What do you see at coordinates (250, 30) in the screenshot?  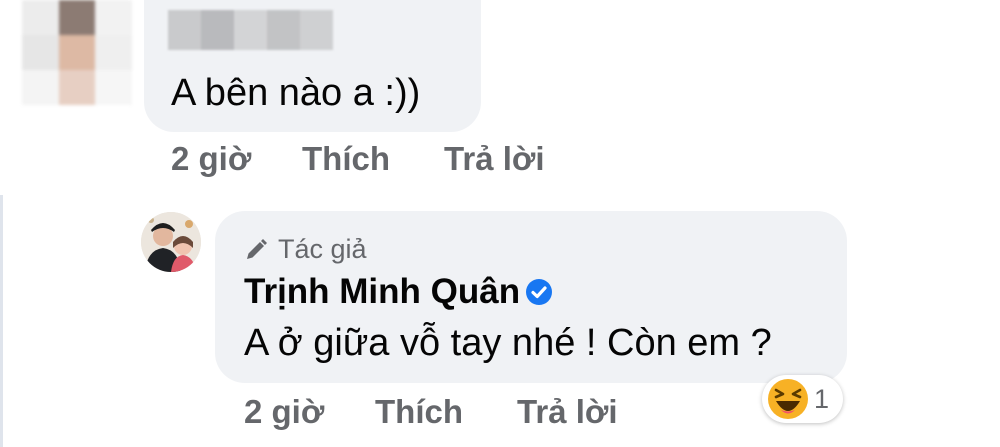 I see `commenter-name` at bounding box center [250, 30].